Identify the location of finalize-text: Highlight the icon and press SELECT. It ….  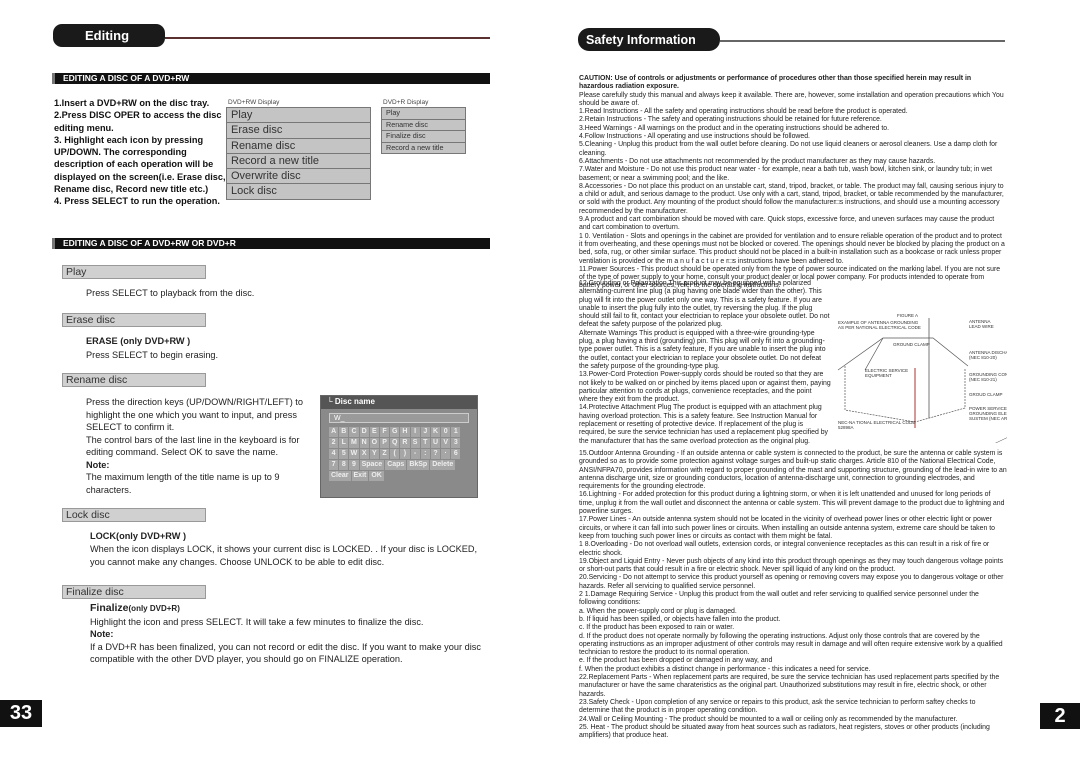
(257, 621).